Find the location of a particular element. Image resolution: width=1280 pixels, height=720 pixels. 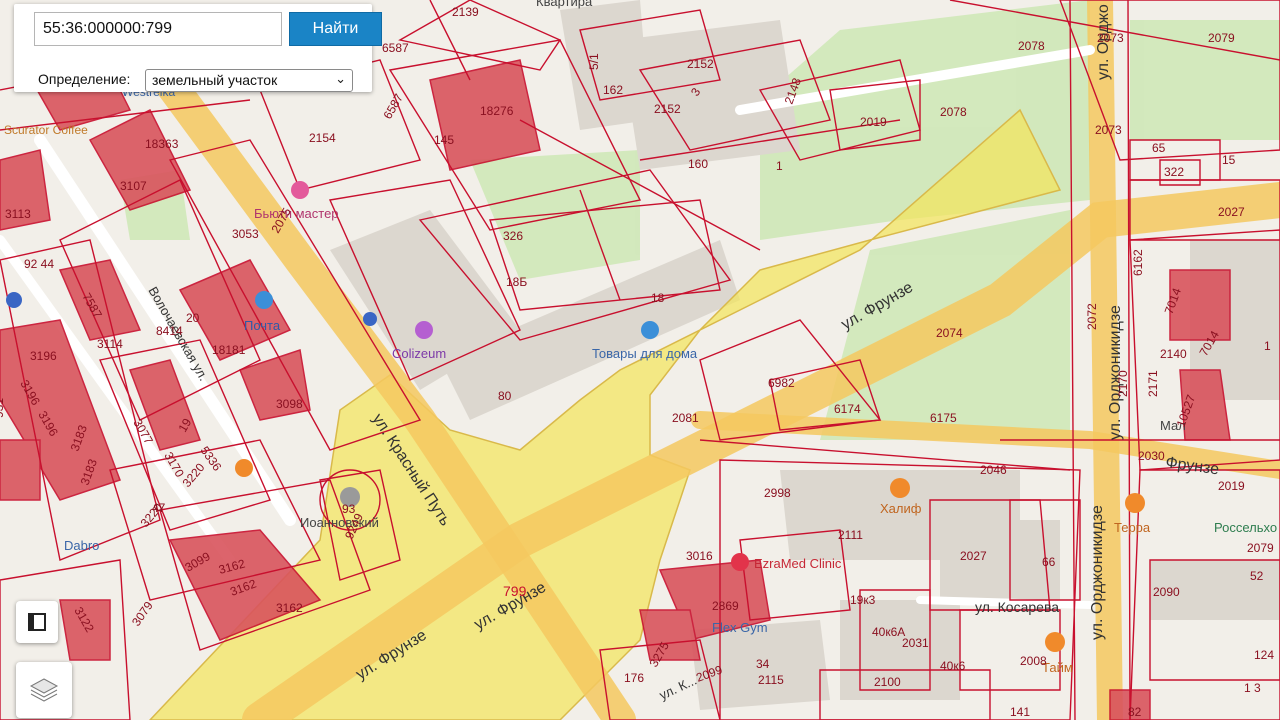

parcel-label: 3113 is located at coordinates (18, 214).